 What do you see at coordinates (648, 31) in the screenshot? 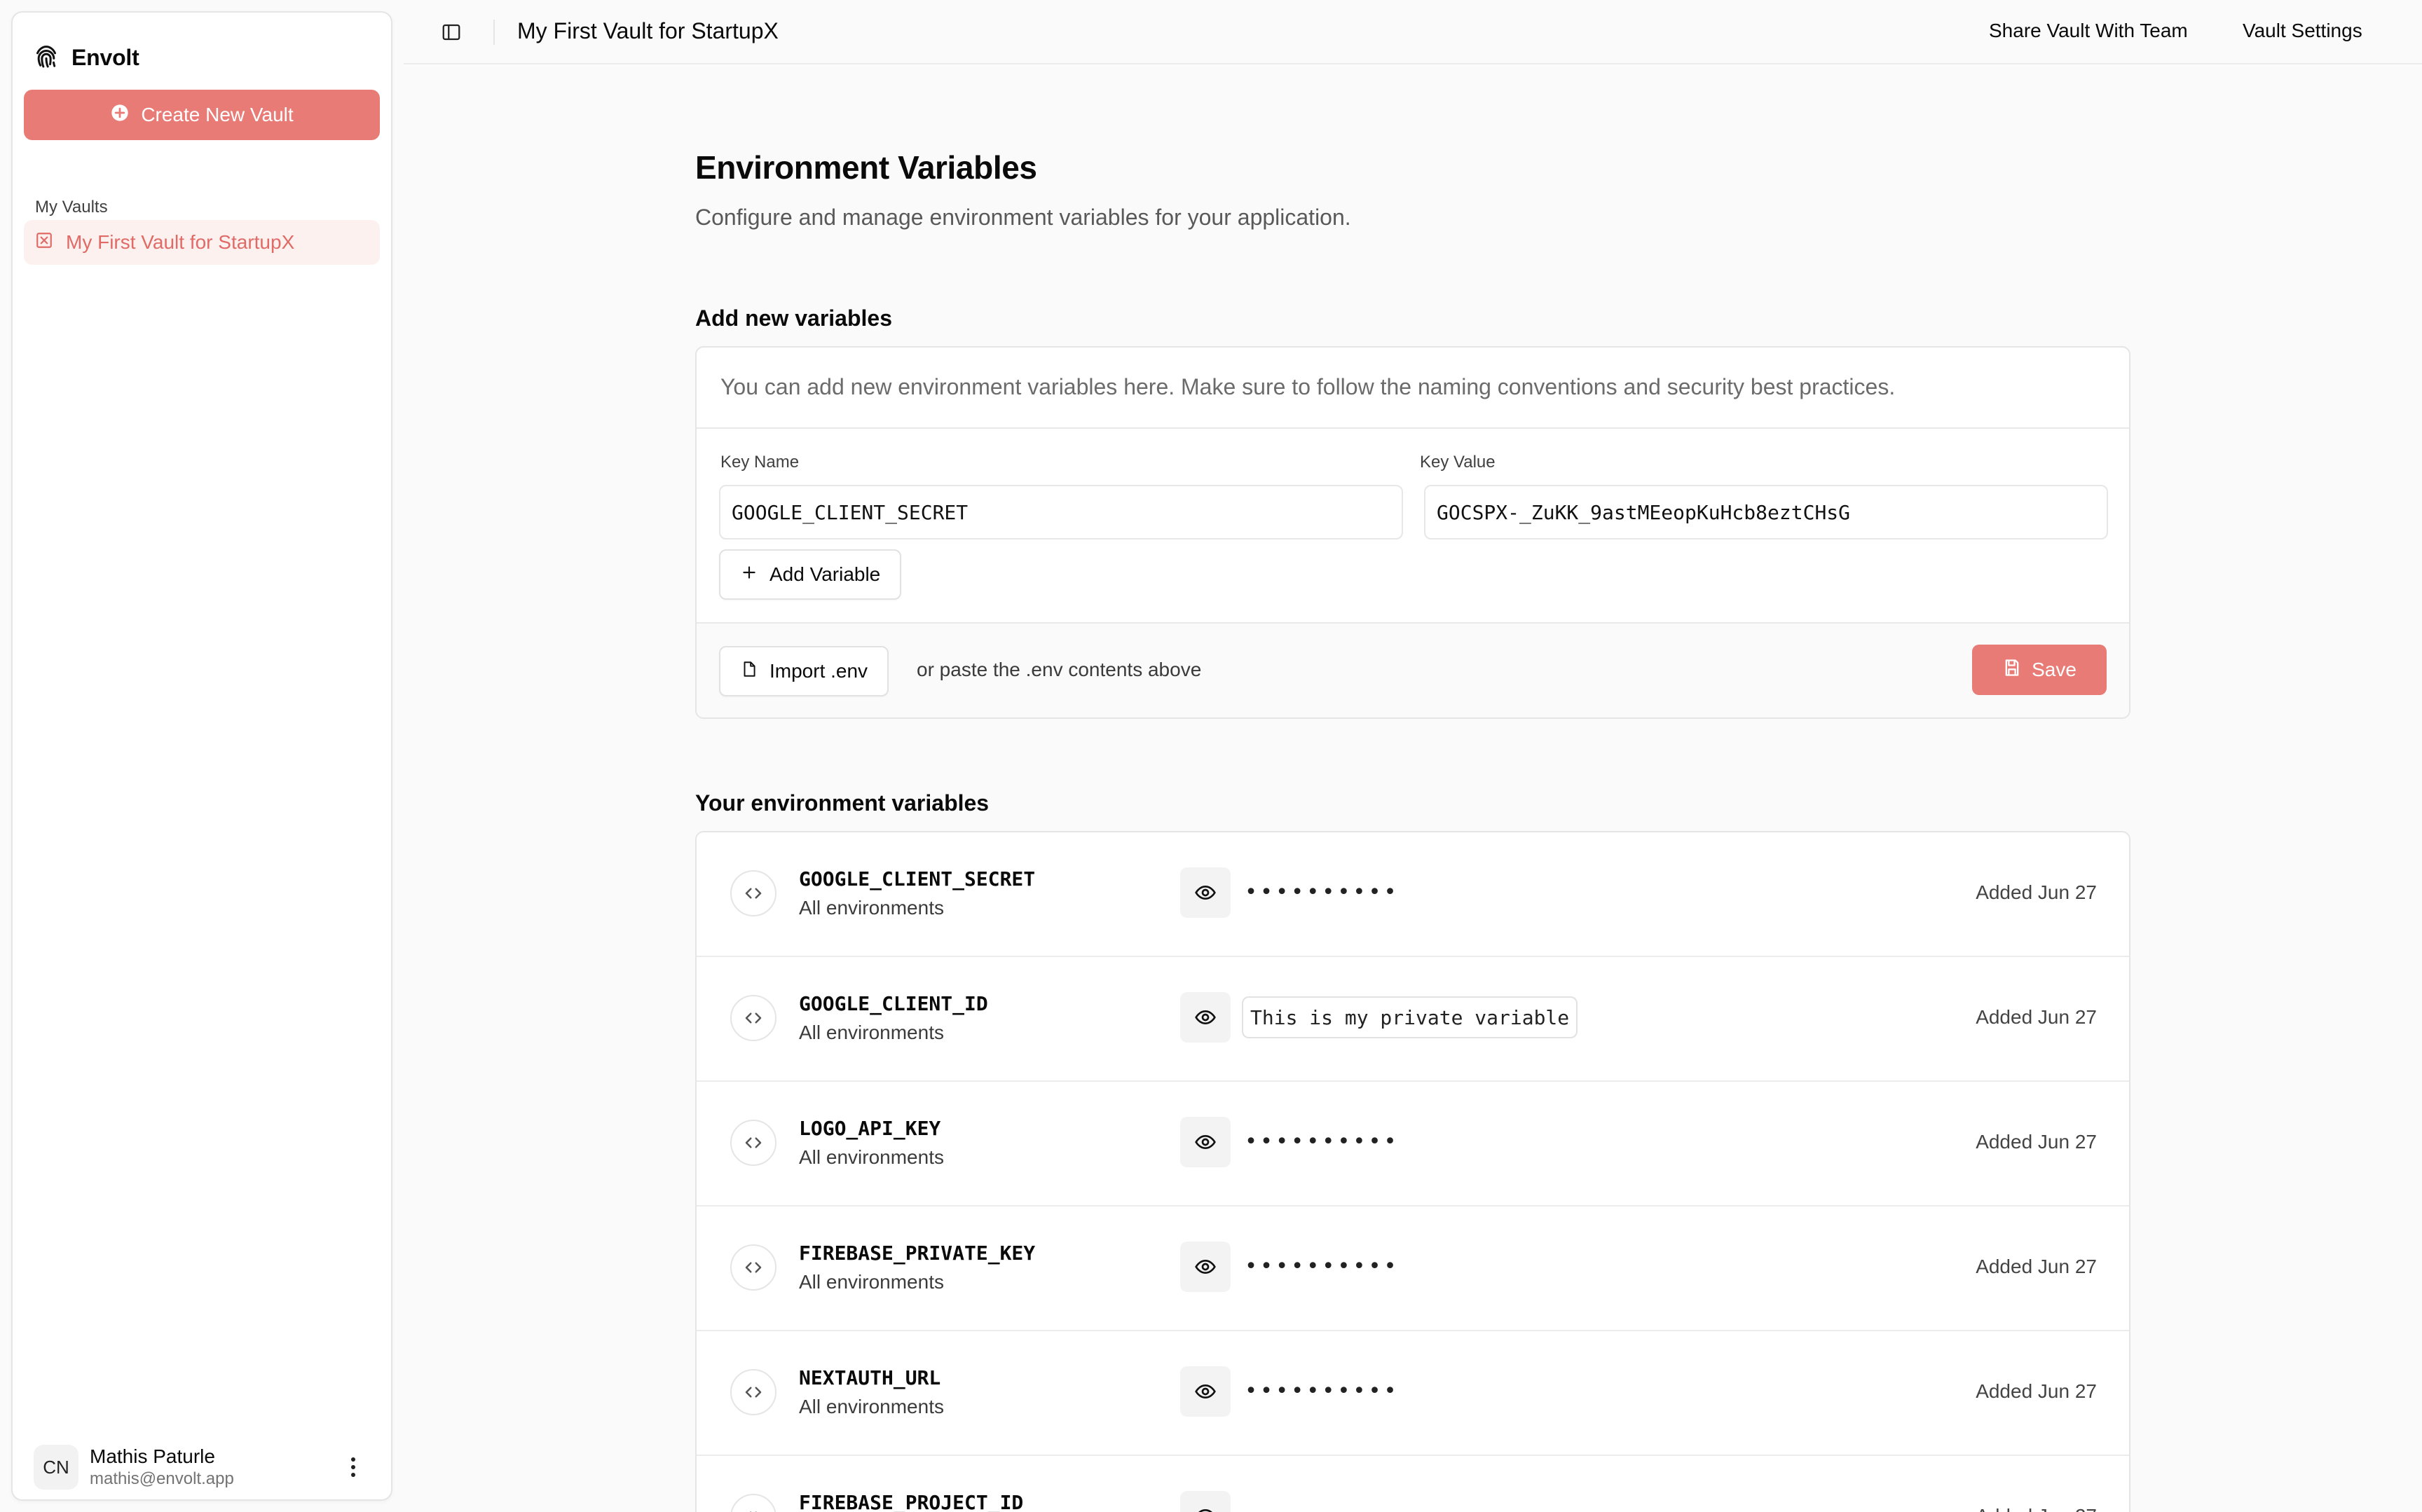
I see `page-breadcrumb-title: My First Vault for StartupX` at bounding box center [648, 31].